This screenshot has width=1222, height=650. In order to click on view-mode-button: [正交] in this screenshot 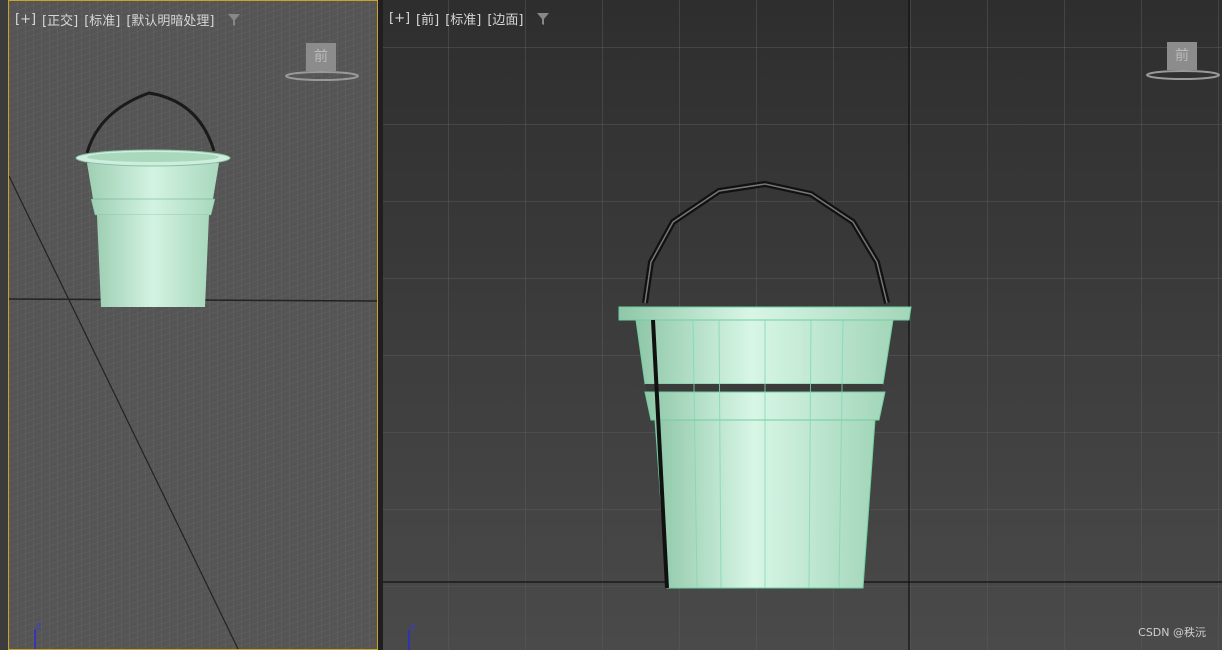, I will do `click(60, 19)`.